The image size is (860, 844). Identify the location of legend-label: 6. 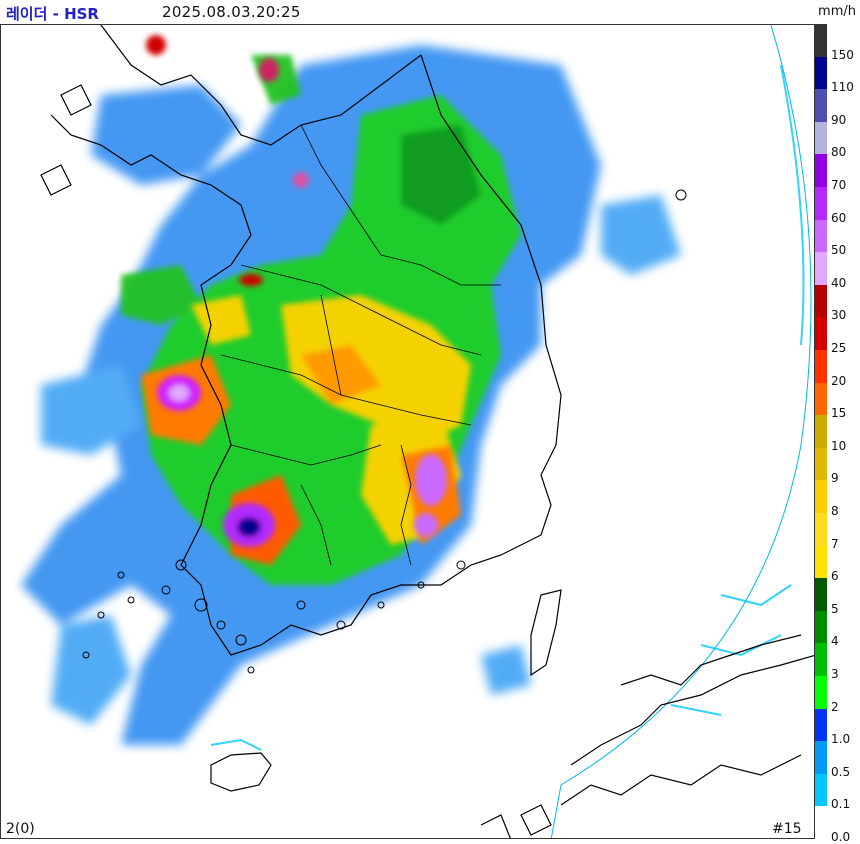
(835, 576).